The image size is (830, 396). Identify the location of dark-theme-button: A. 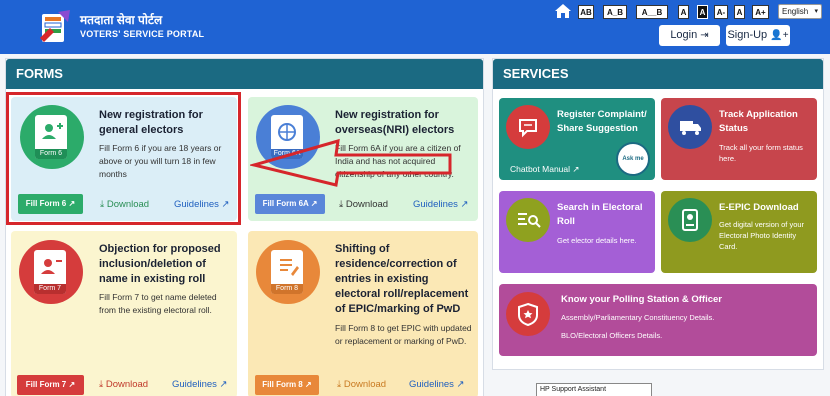
(702, 12).